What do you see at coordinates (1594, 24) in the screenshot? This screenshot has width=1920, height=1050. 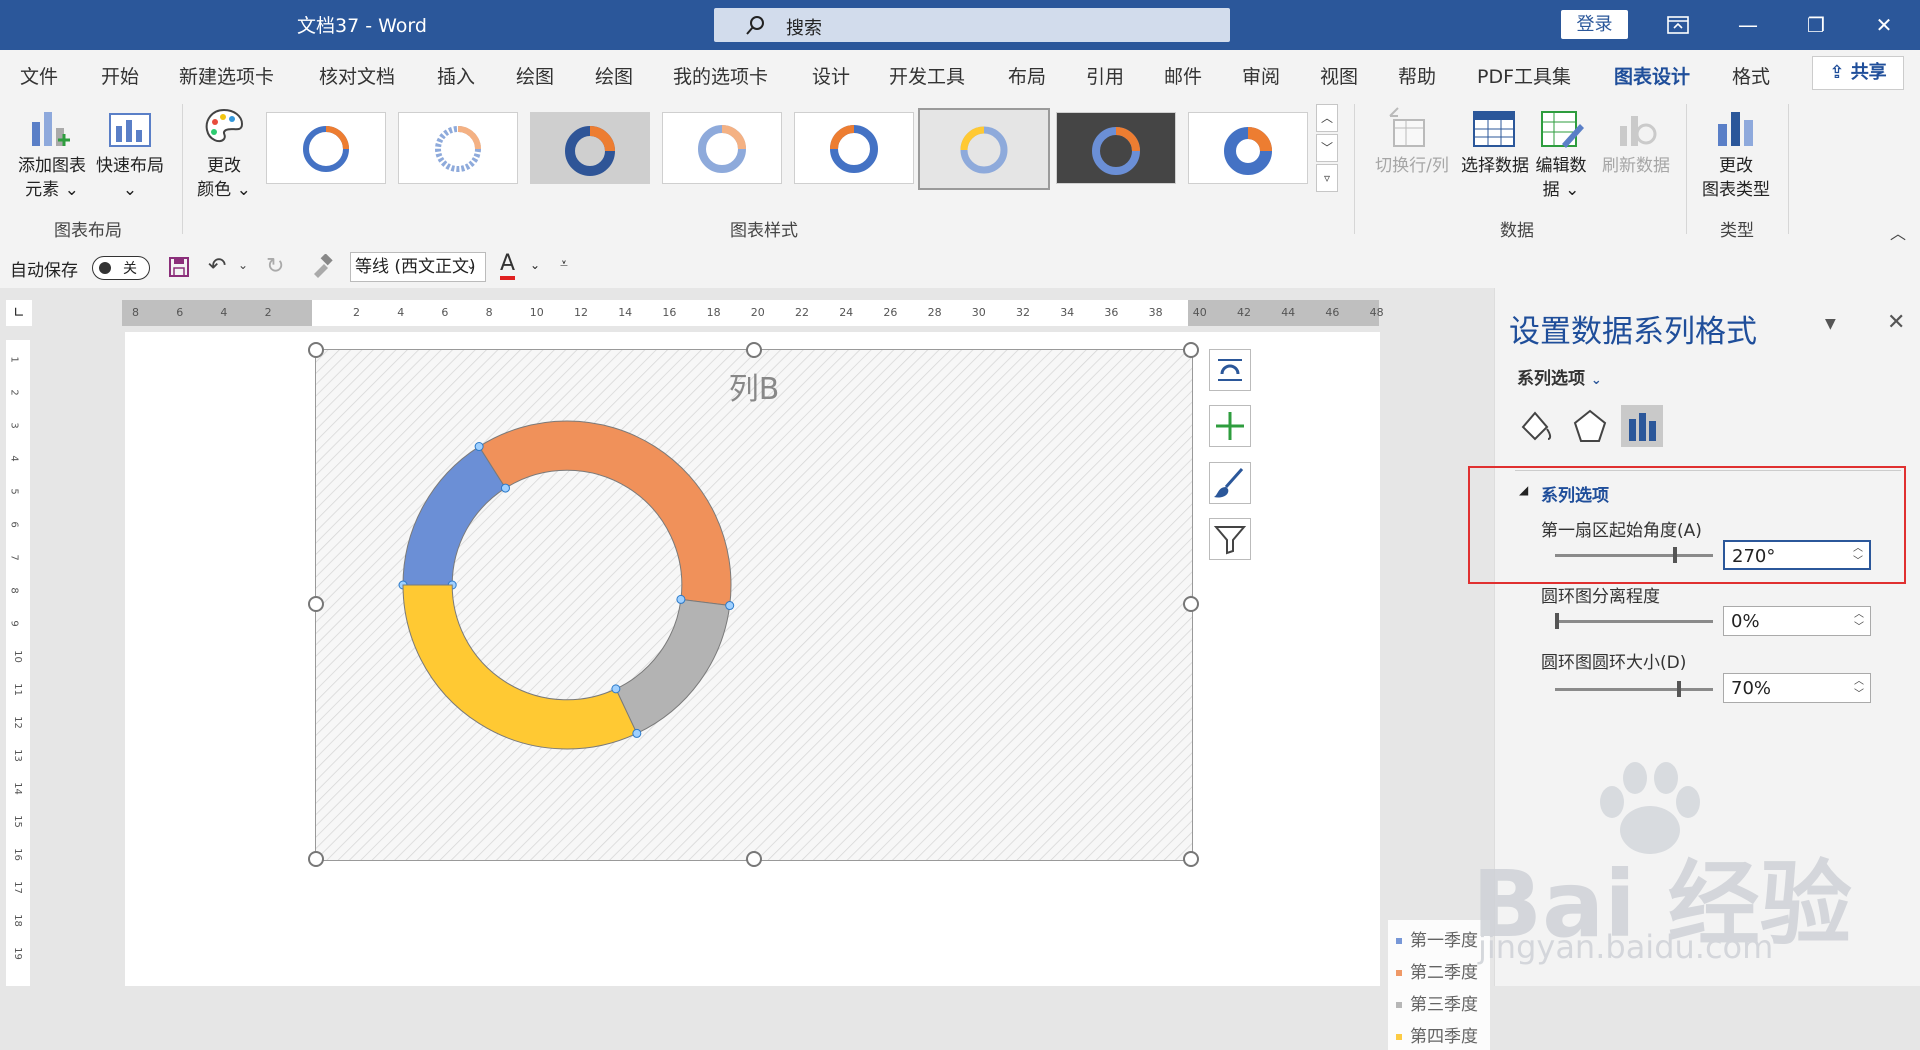 I see `login-button: 登录` at bounding box center [1594, 24].